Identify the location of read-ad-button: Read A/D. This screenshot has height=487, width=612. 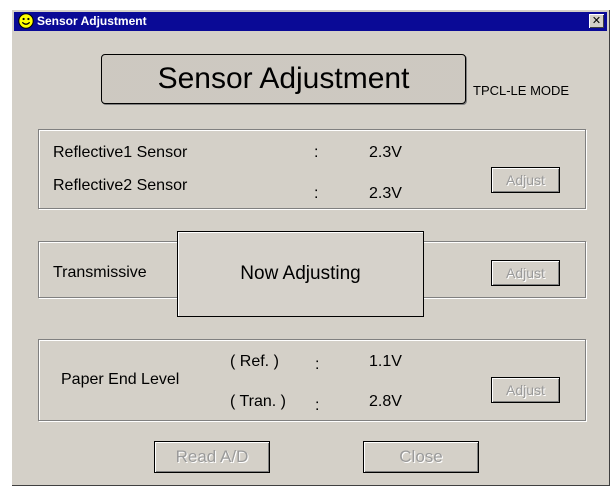
(212, 457).